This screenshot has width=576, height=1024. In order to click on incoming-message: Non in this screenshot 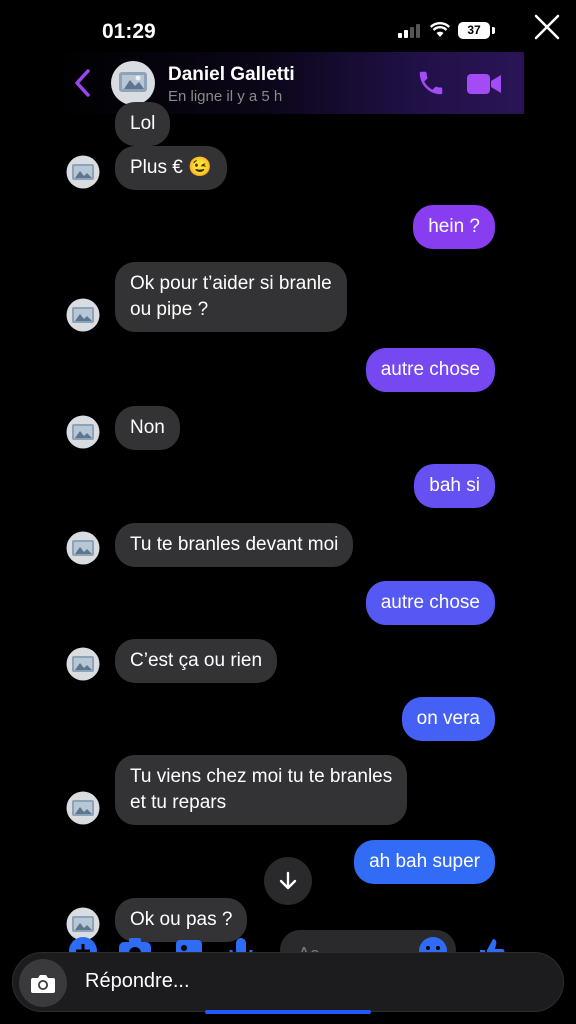, I will do `click(147, 428)`.